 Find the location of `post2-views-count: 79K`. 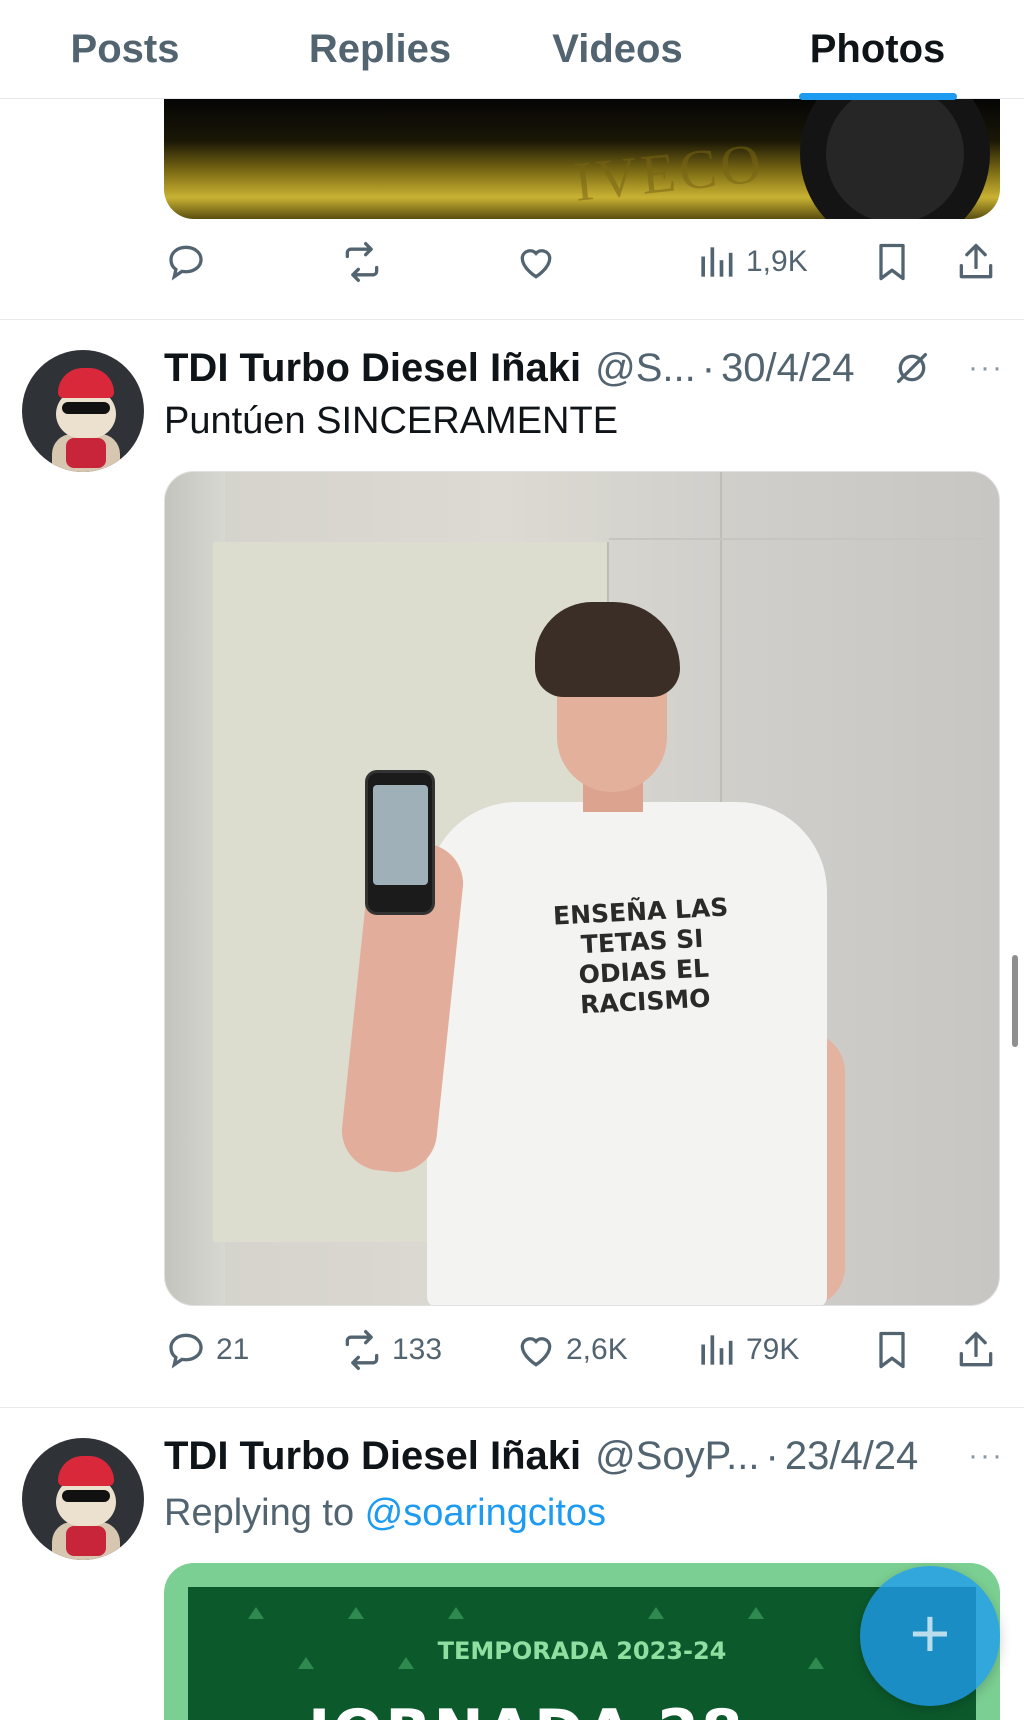

post2-views-count: 79K is located at coordinates (773, 1349).